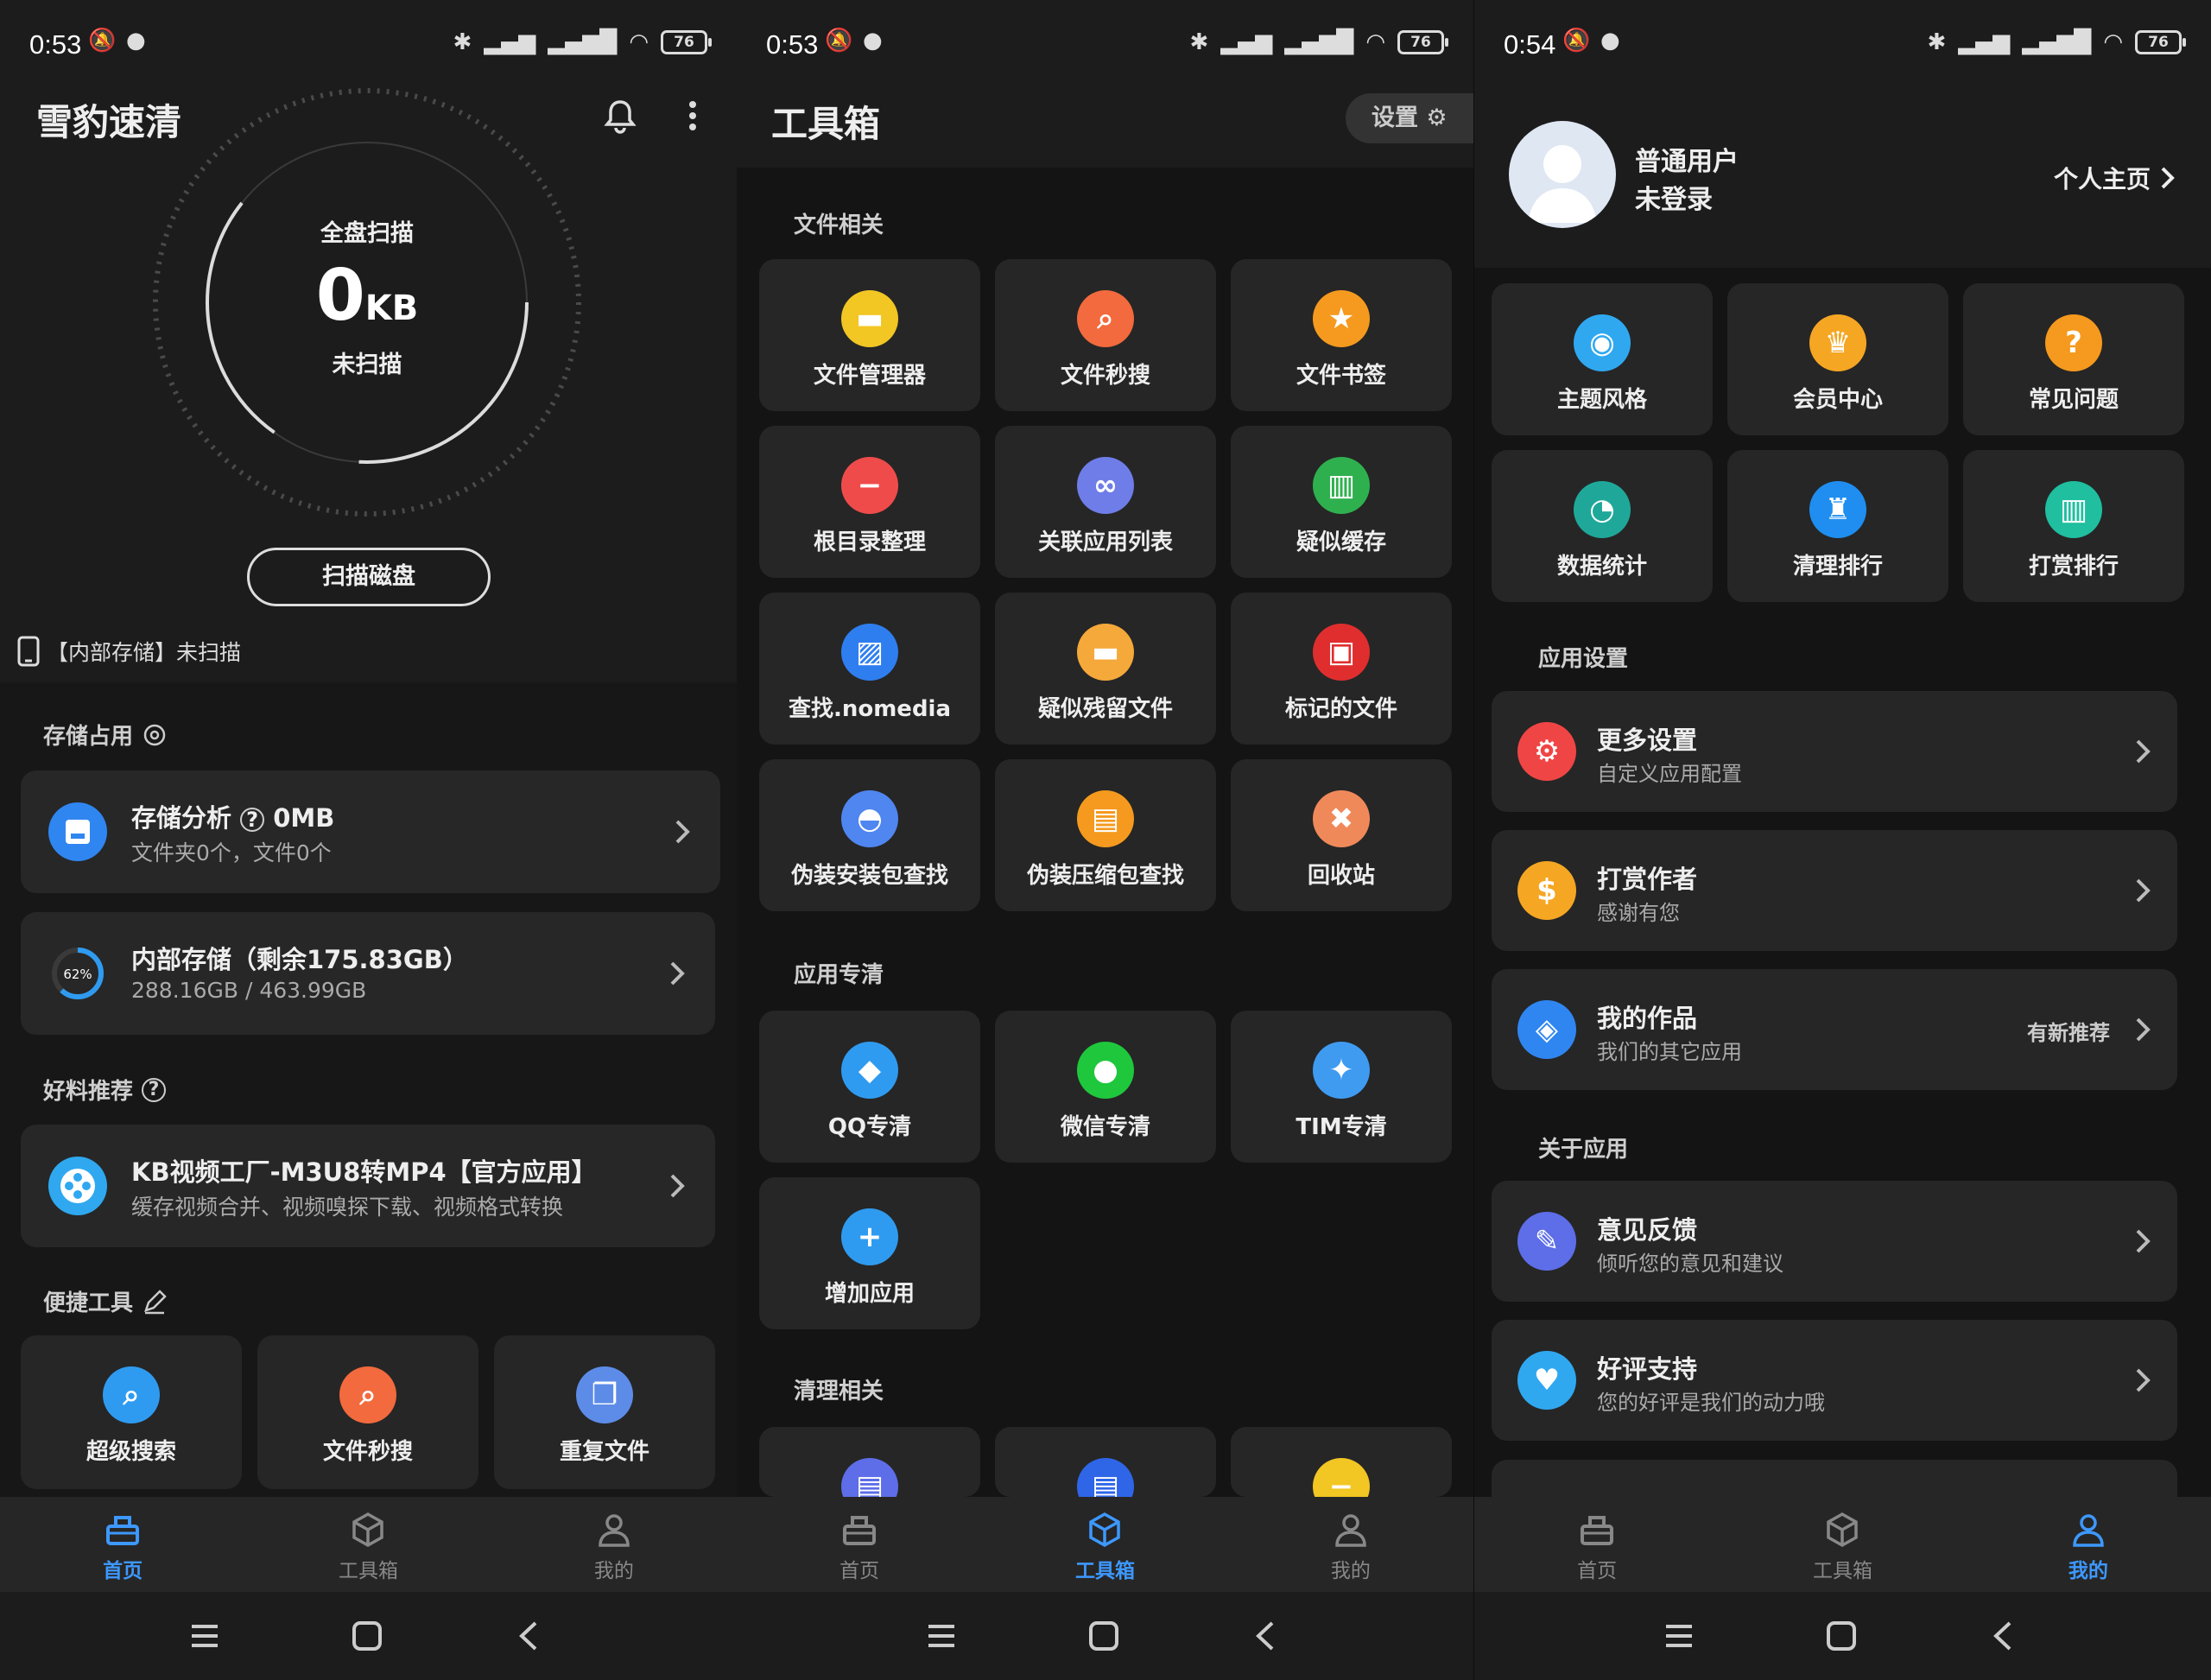  What do you see at coordinates (1409, 118) in the screenshot?
I see `settings-button: 设置 ⚙` at bounding box center [1409, 118].